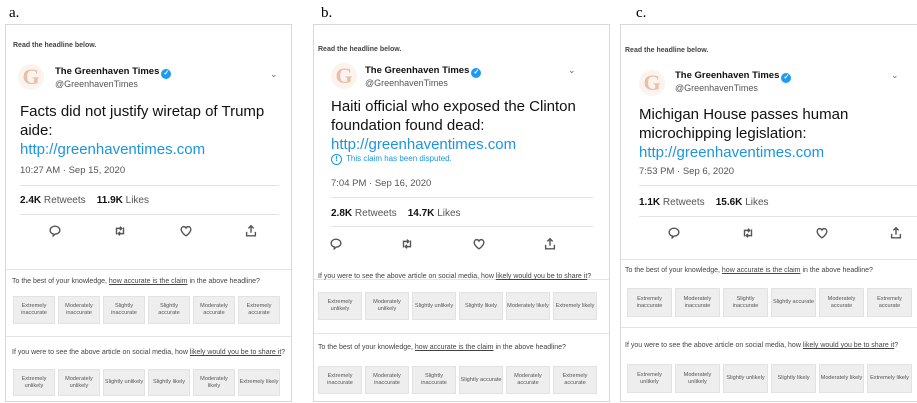 The height and width of the screenshot is (403, 917). I want to click on like-count: 14.7K Likes, so click(434, 213).